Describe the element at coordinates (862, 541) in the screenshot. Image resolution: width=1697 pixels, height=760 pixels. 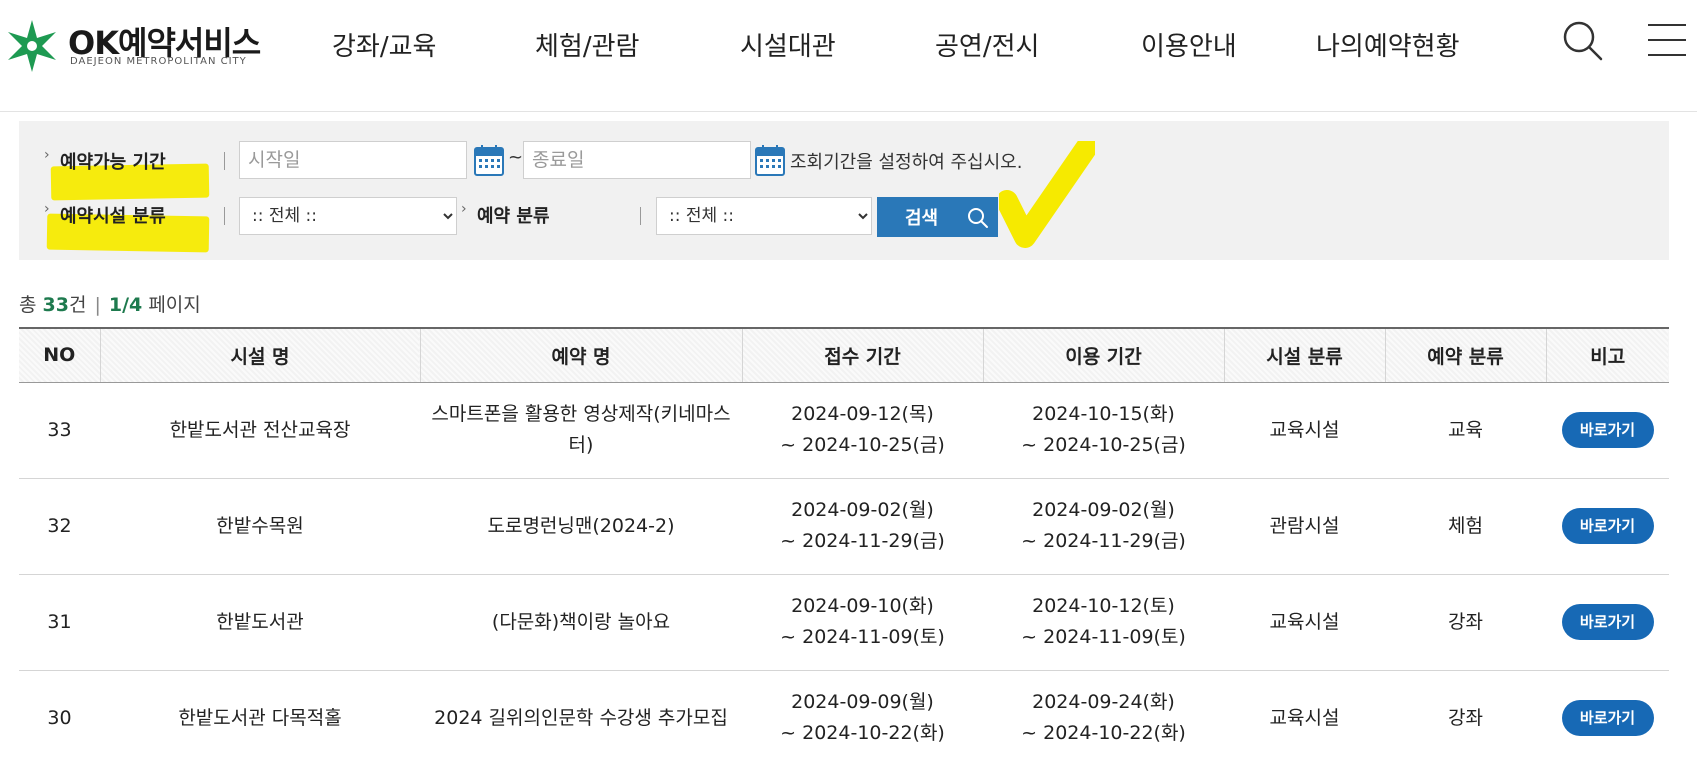
I see `cell-reception-period-text: ~ 2024-11-29(금)` at that location.